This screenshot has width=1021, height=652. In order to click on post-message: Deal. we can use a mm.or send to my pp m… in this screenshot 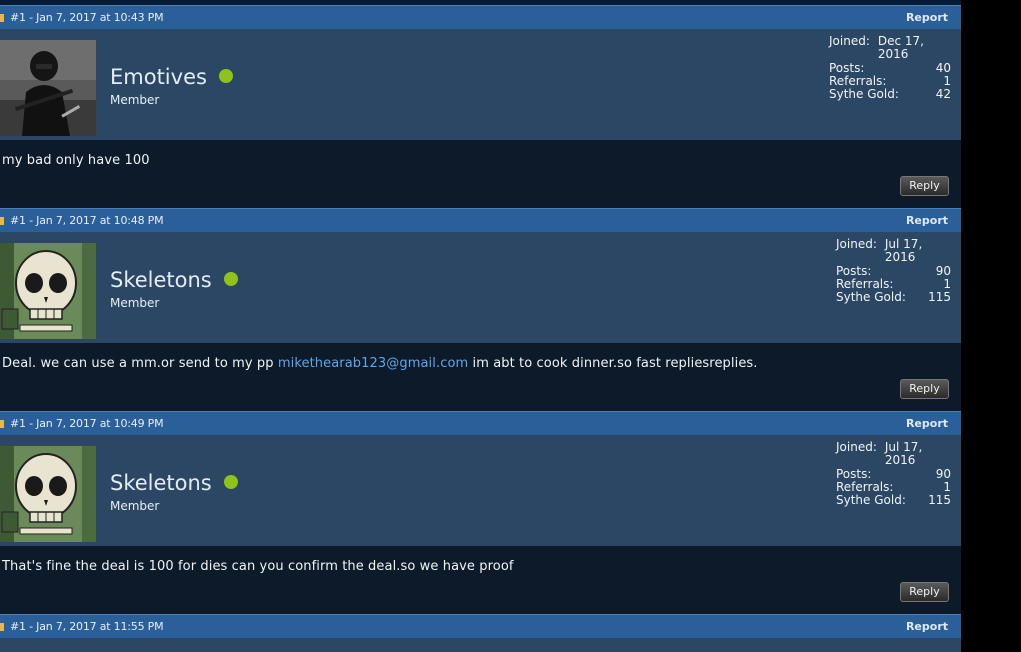, I will do `click(380, 363)`.